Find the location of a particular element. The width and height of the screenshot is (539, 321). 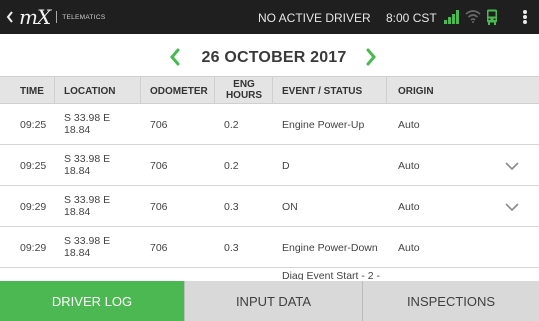

column-header-event-status: EVENT / STATUS is located at coordinates (322, 91).